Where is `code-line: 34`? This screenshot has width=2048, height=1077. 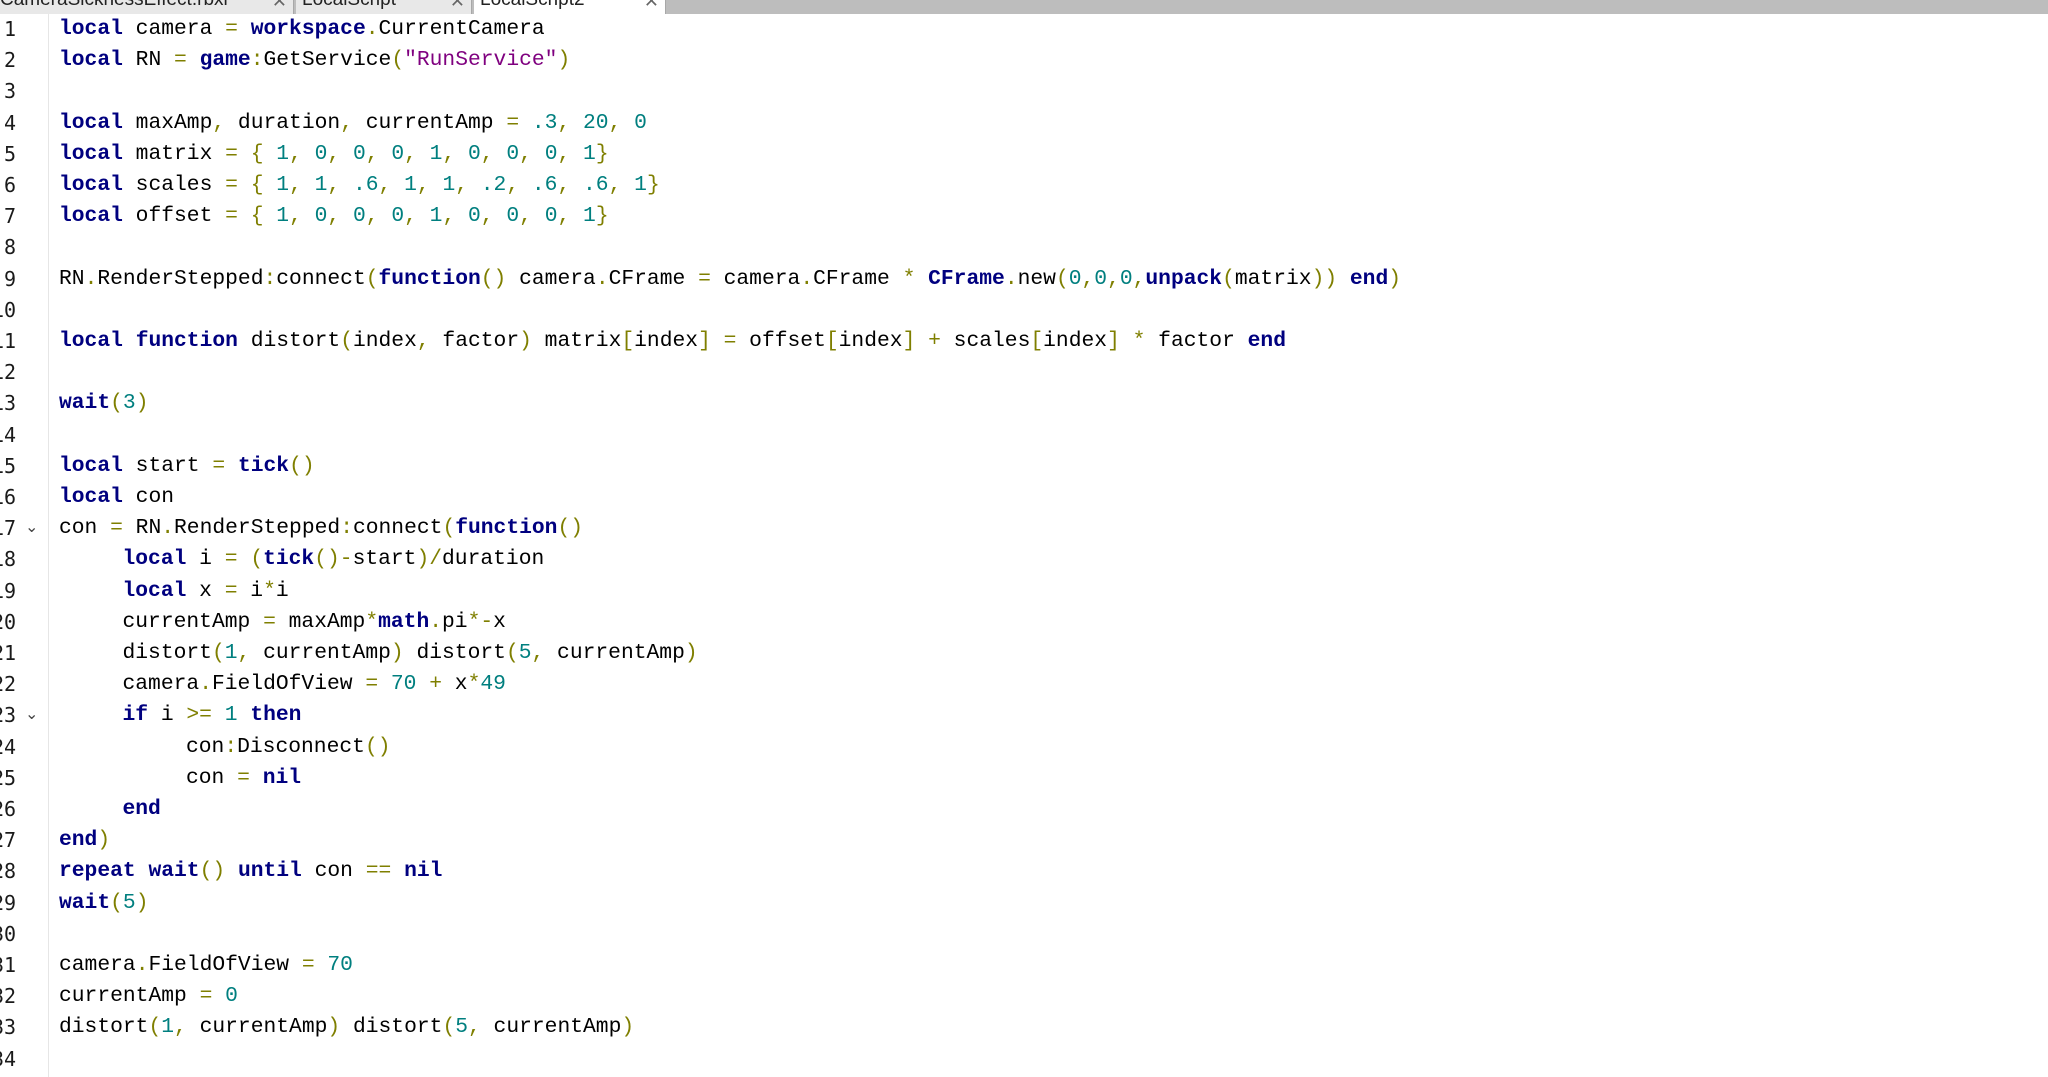 code-line: 34 is located at coordinates (1024, 1059).